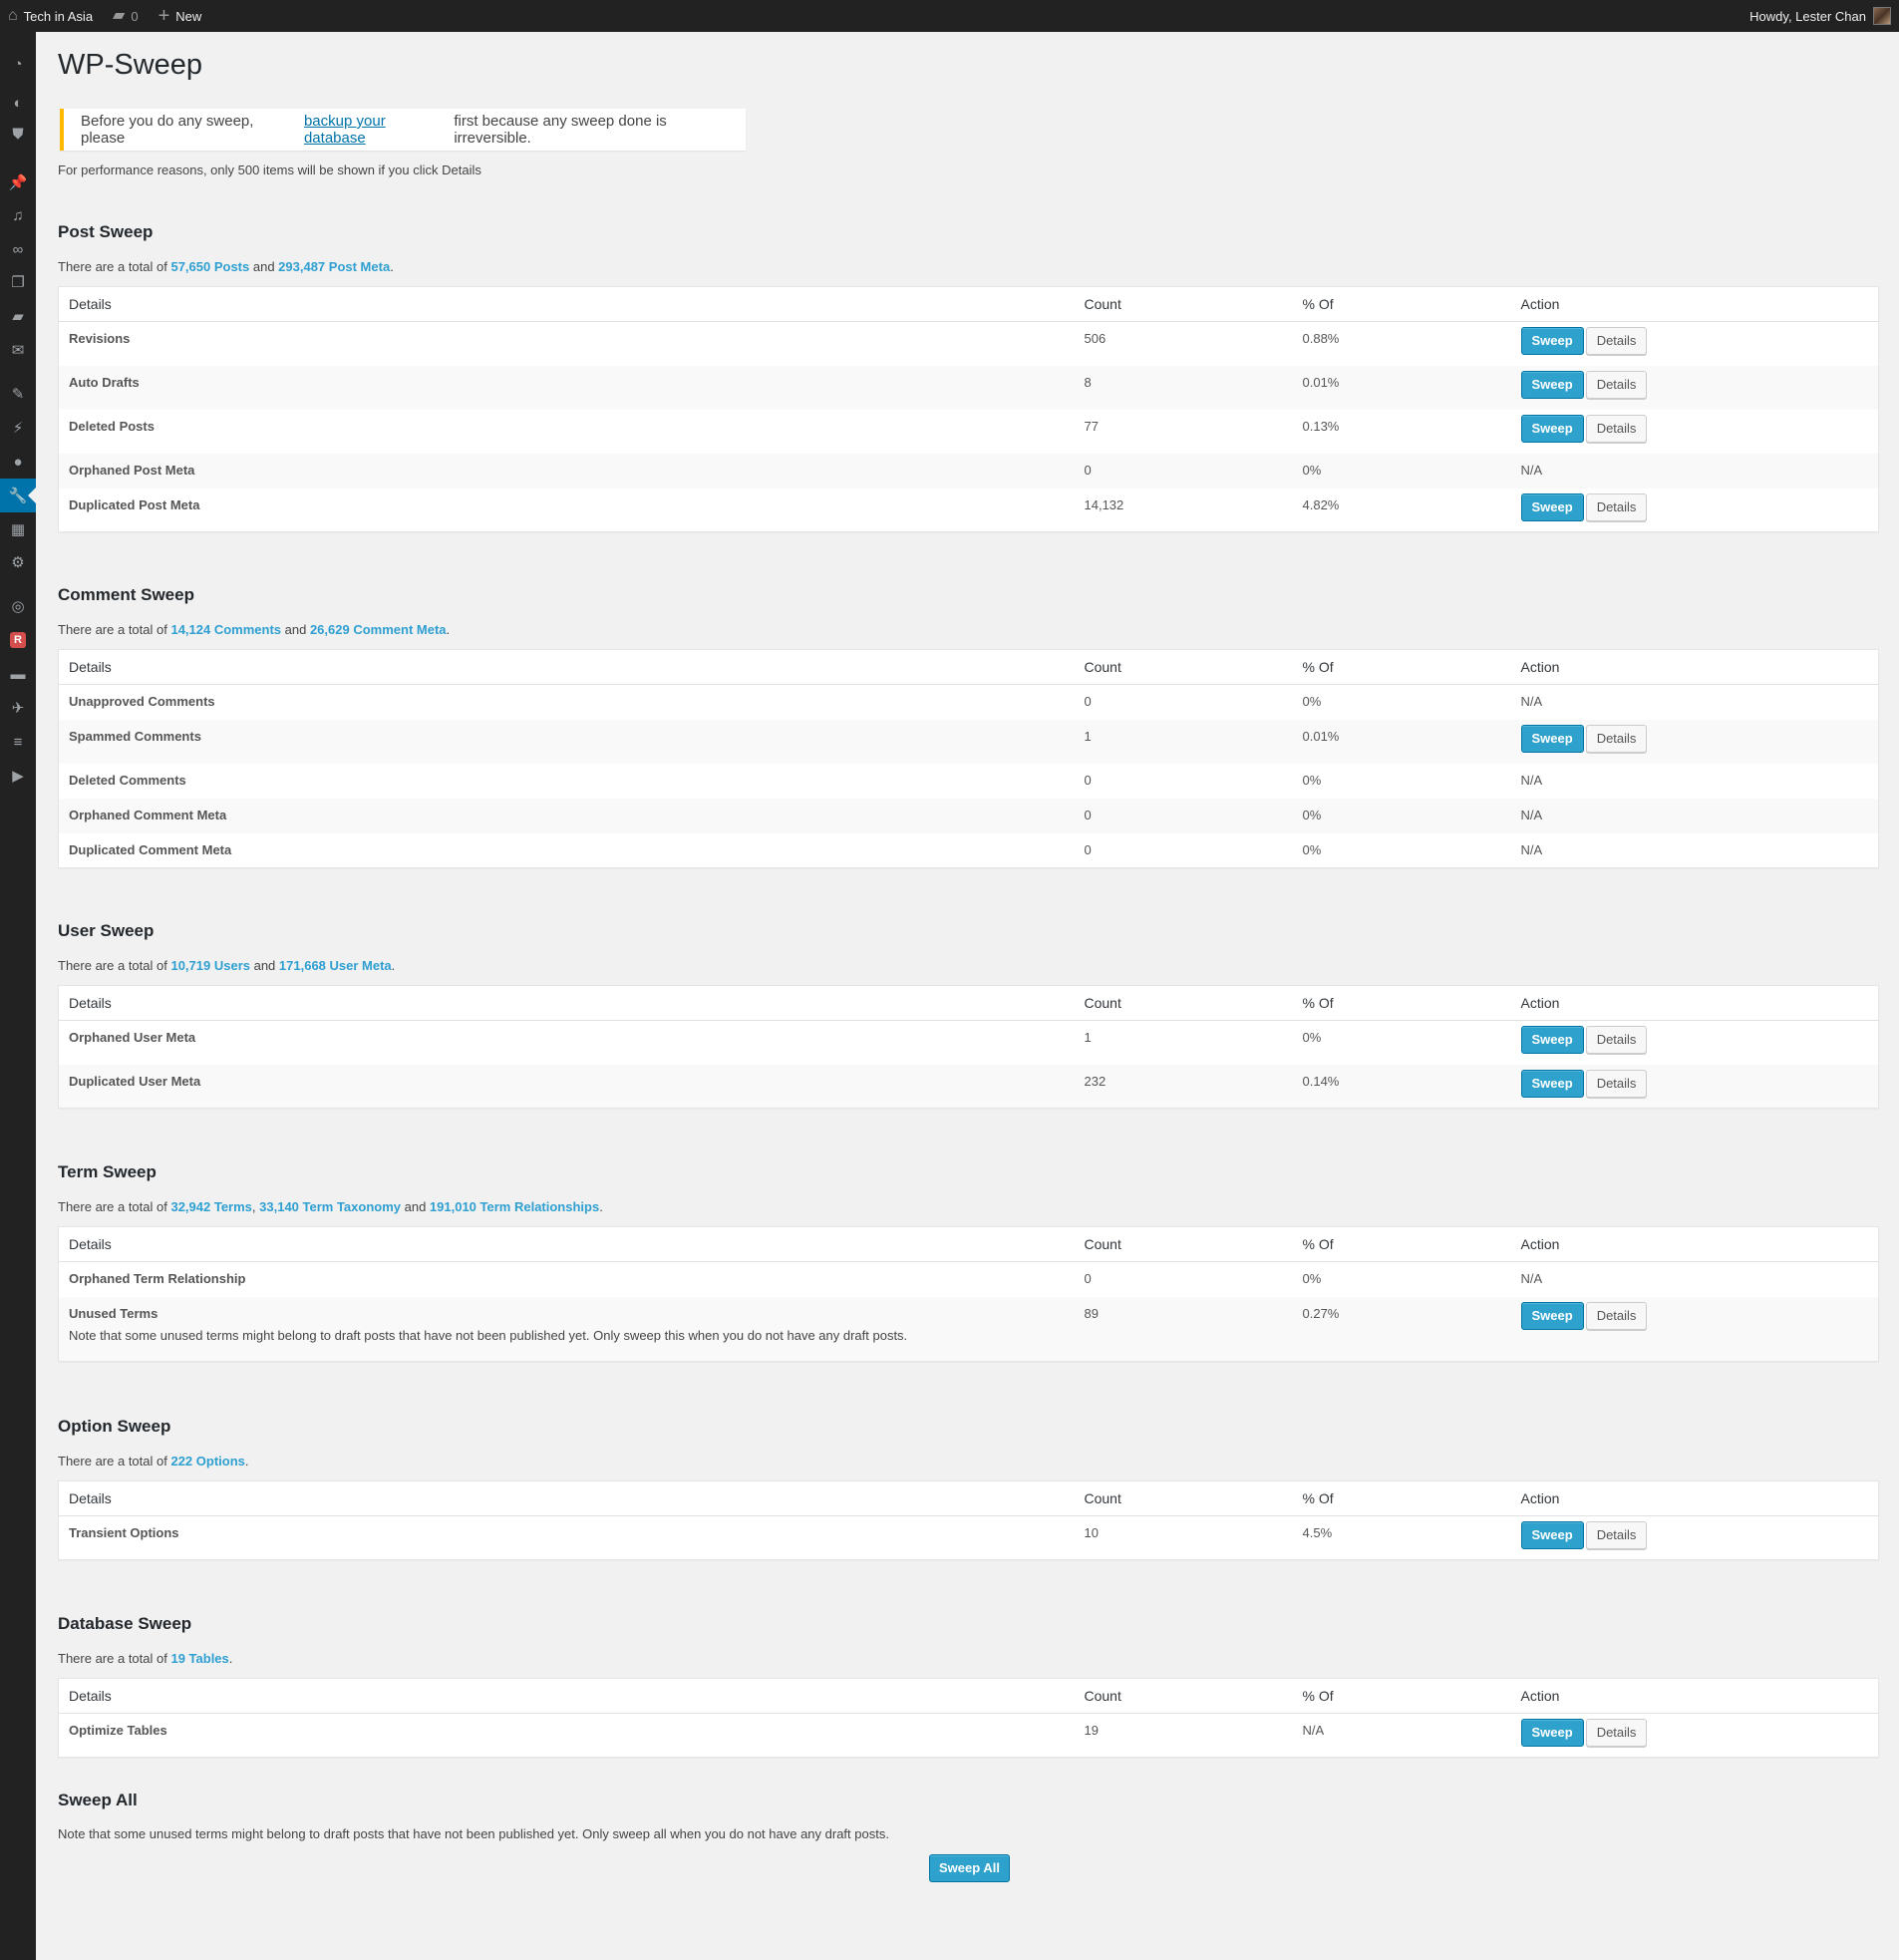 Image resolution: width=1899 pixels, height=1960 pixels. What do you see at coordinates (1092, 1730) in the screenshot?
I see `row-count: 19` at bounding box center [1092, 1730].